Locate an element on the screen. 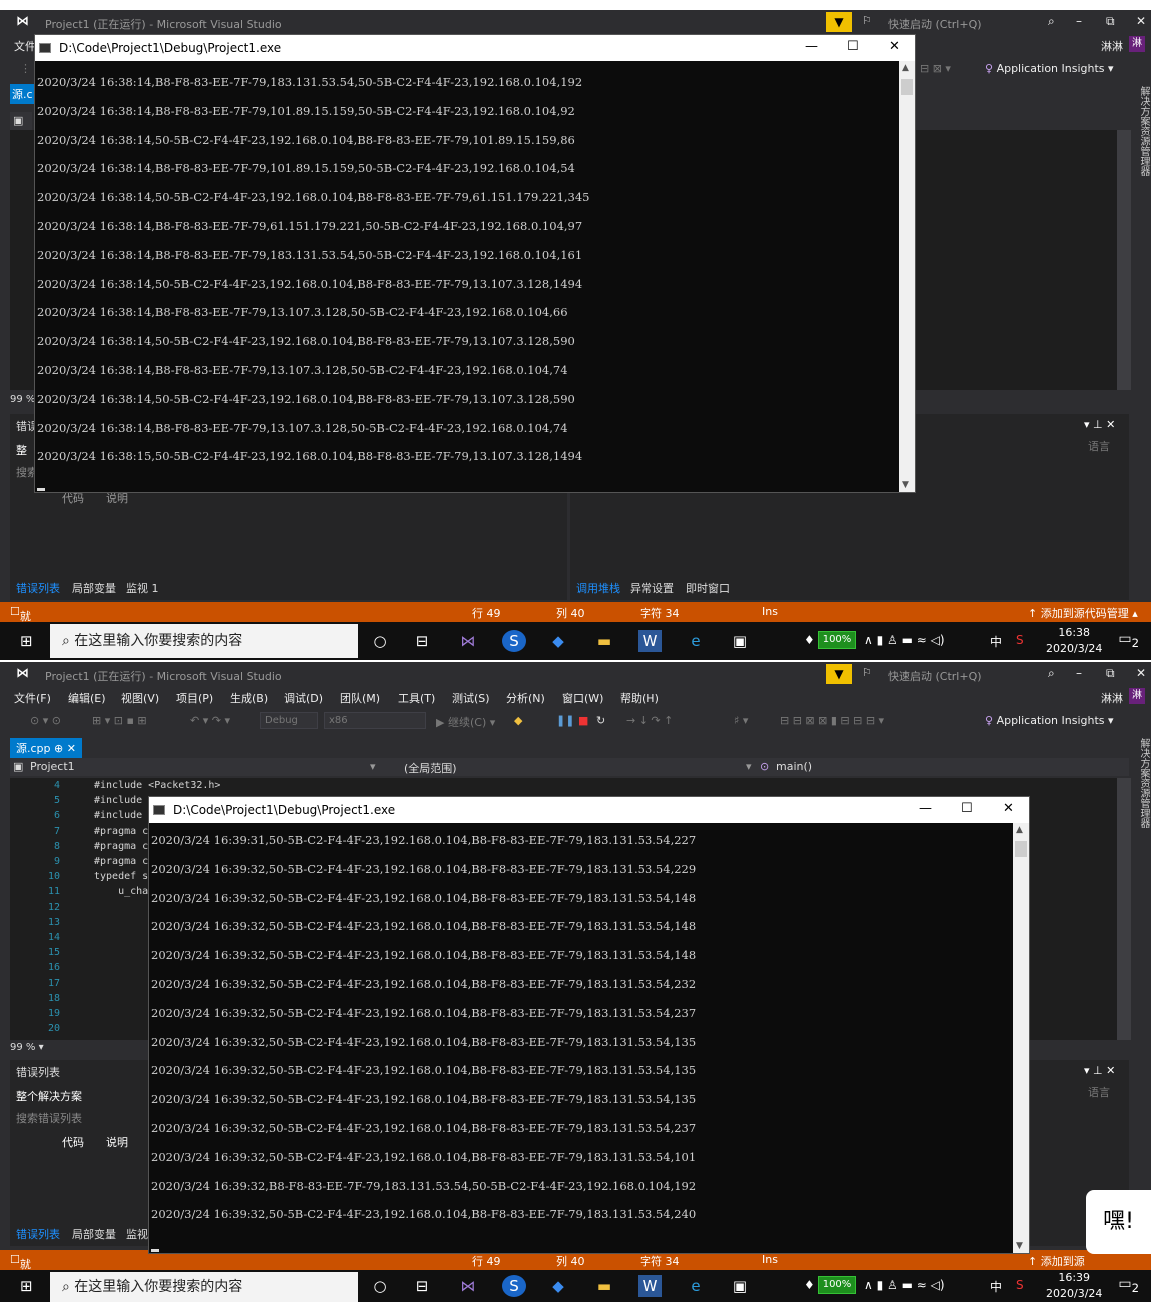  tab-watch: 监视 is located at coordinates (137, 1234).